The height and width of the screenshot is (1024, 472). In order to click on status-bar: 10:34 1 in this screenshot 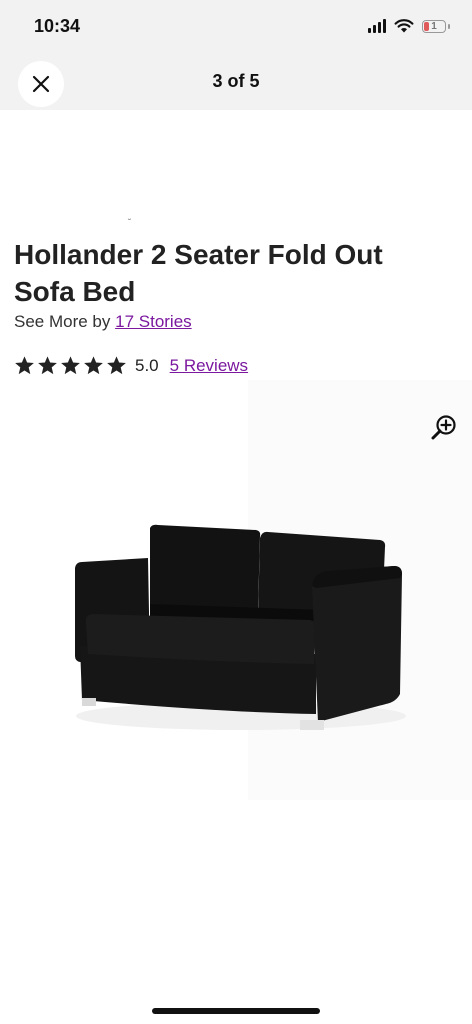, I will do `click(236, 28)`.